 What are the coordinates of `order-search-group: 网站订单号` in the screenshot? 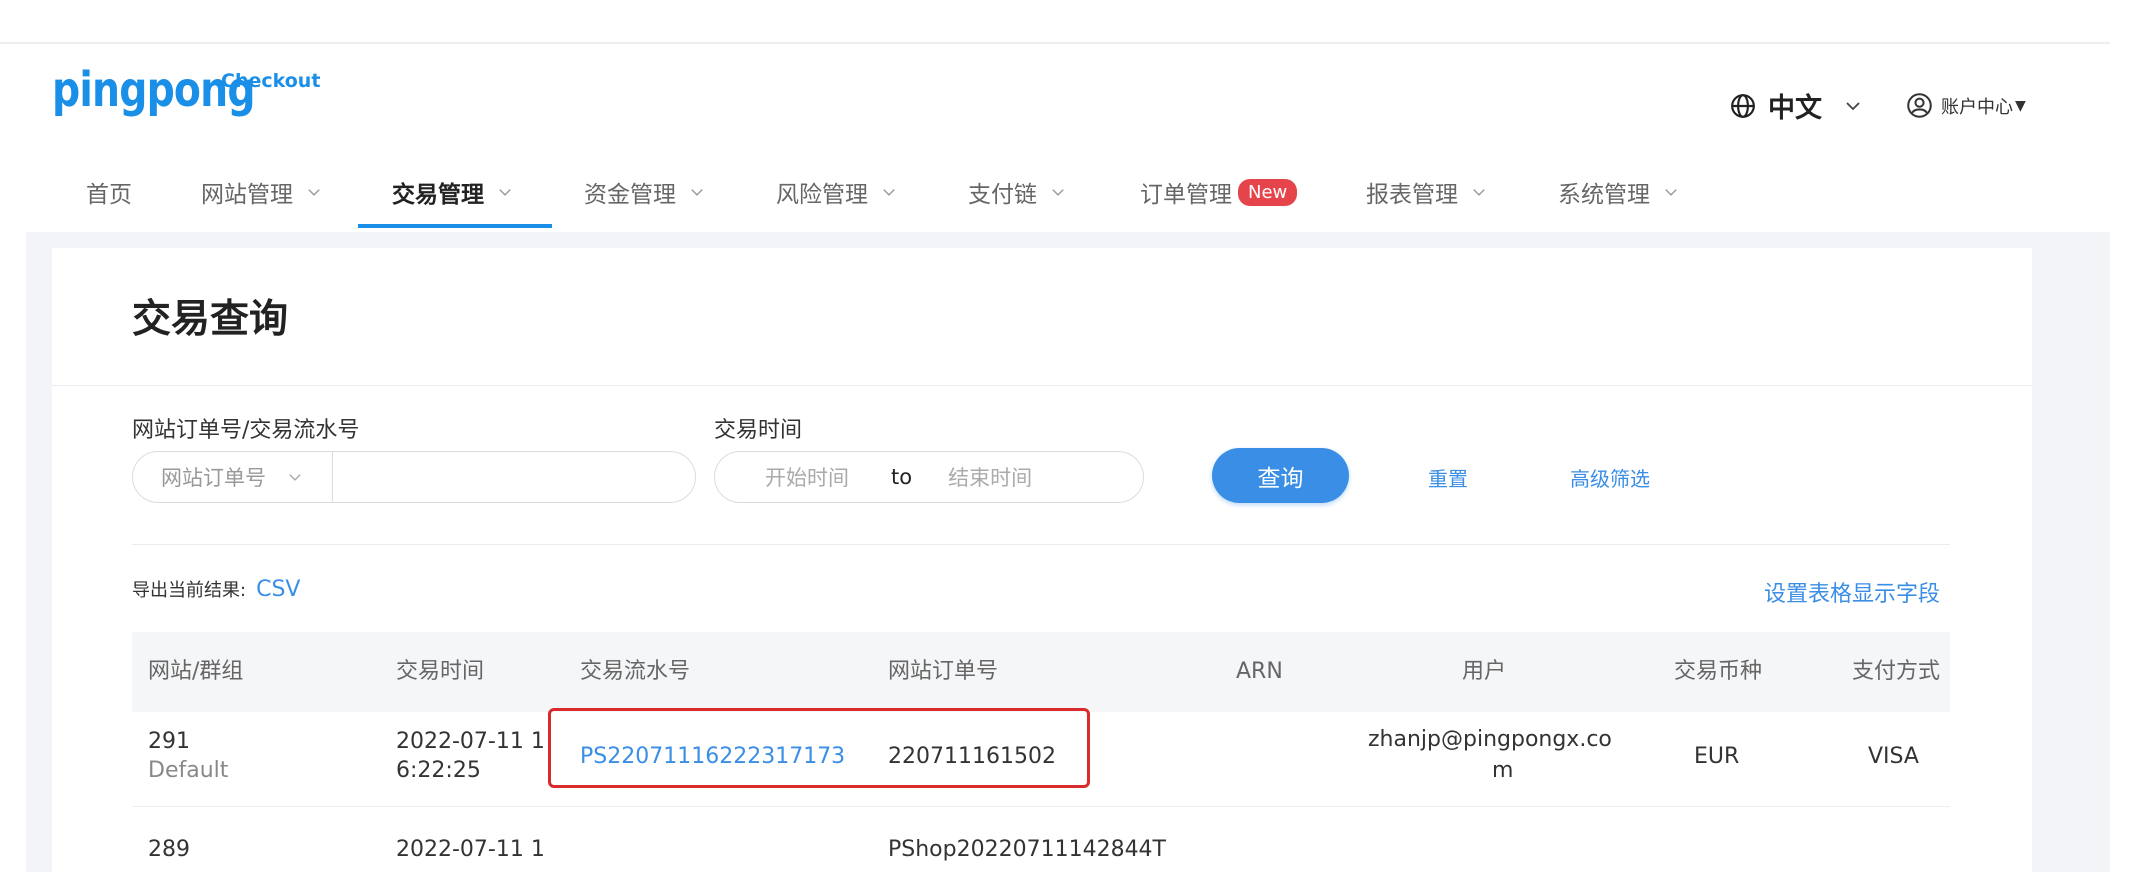 It's located at (414, 477).